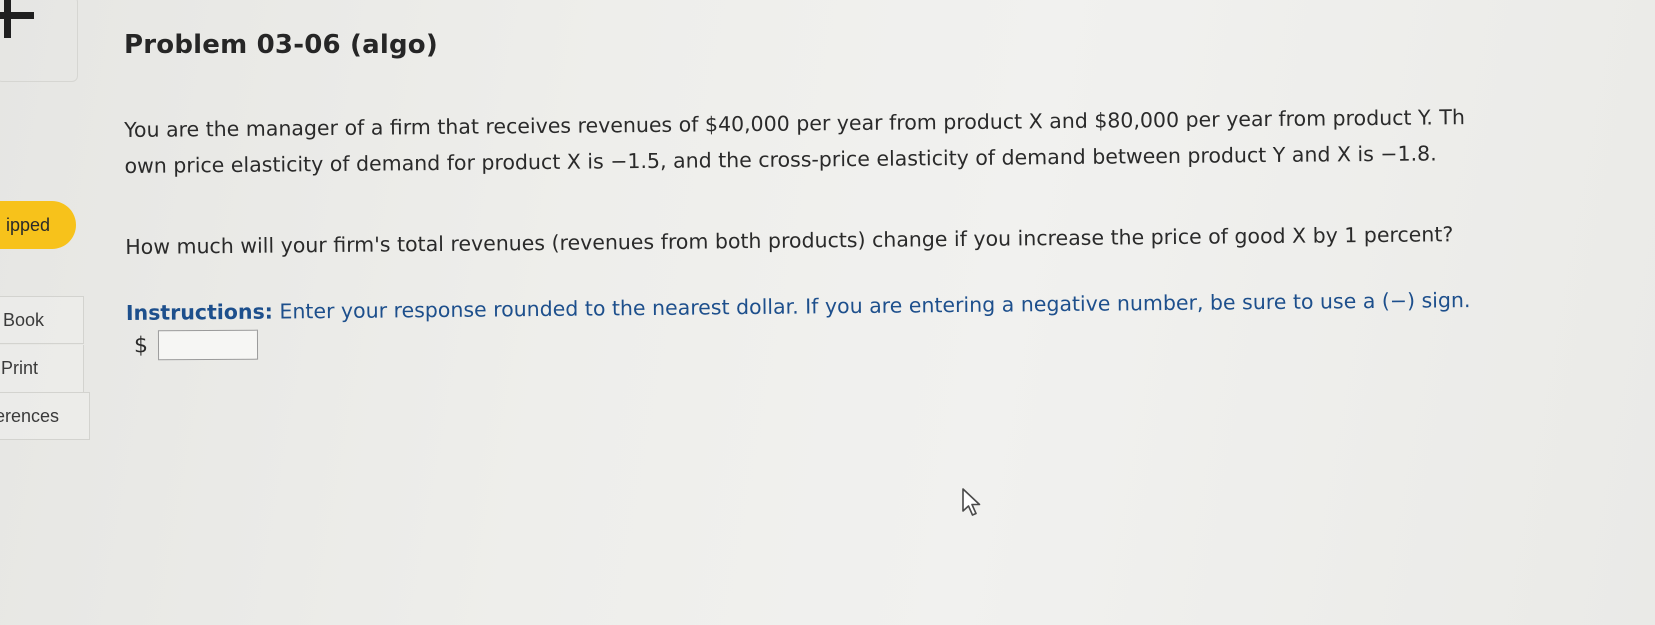  Describe the element at coordinates (281, 45) in the screenshot. I see `page-title: Problem 03-06 (algo)` at that location.